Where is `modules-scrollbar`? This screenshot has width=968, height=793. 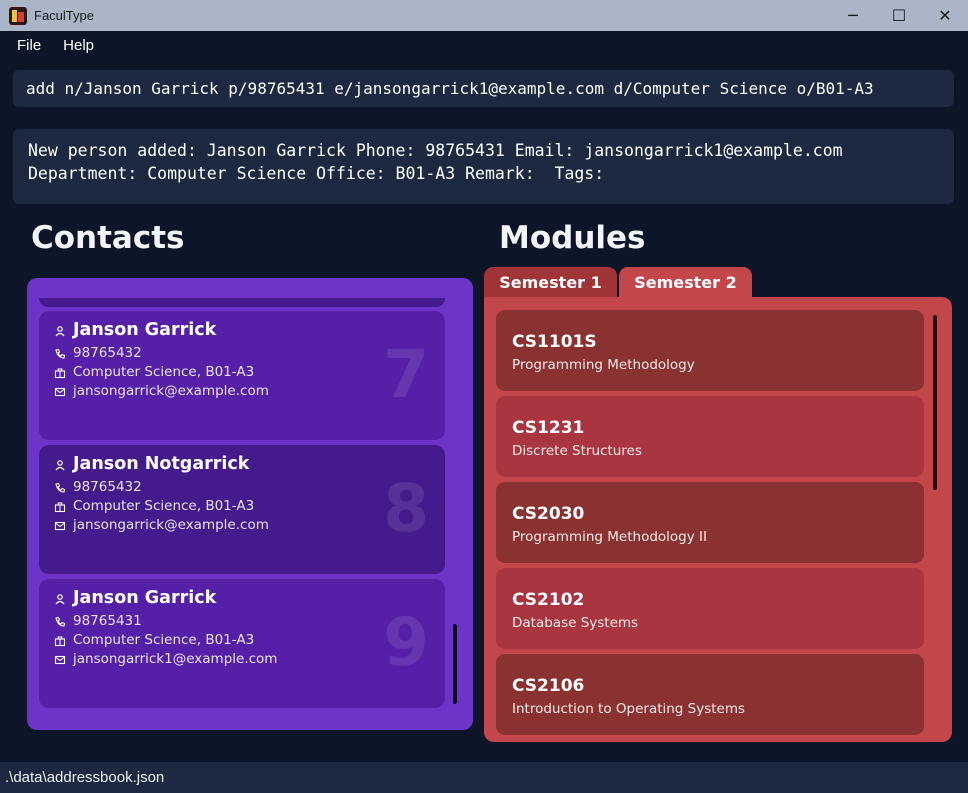 modules-scrollbar is located at coordinates (935, 402).